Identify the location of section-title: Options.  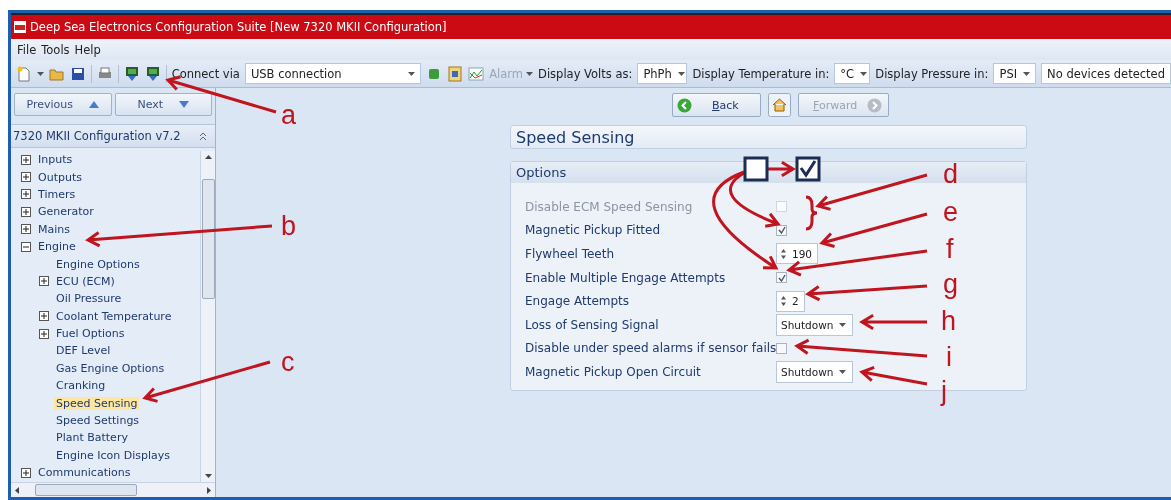
(541, 172).